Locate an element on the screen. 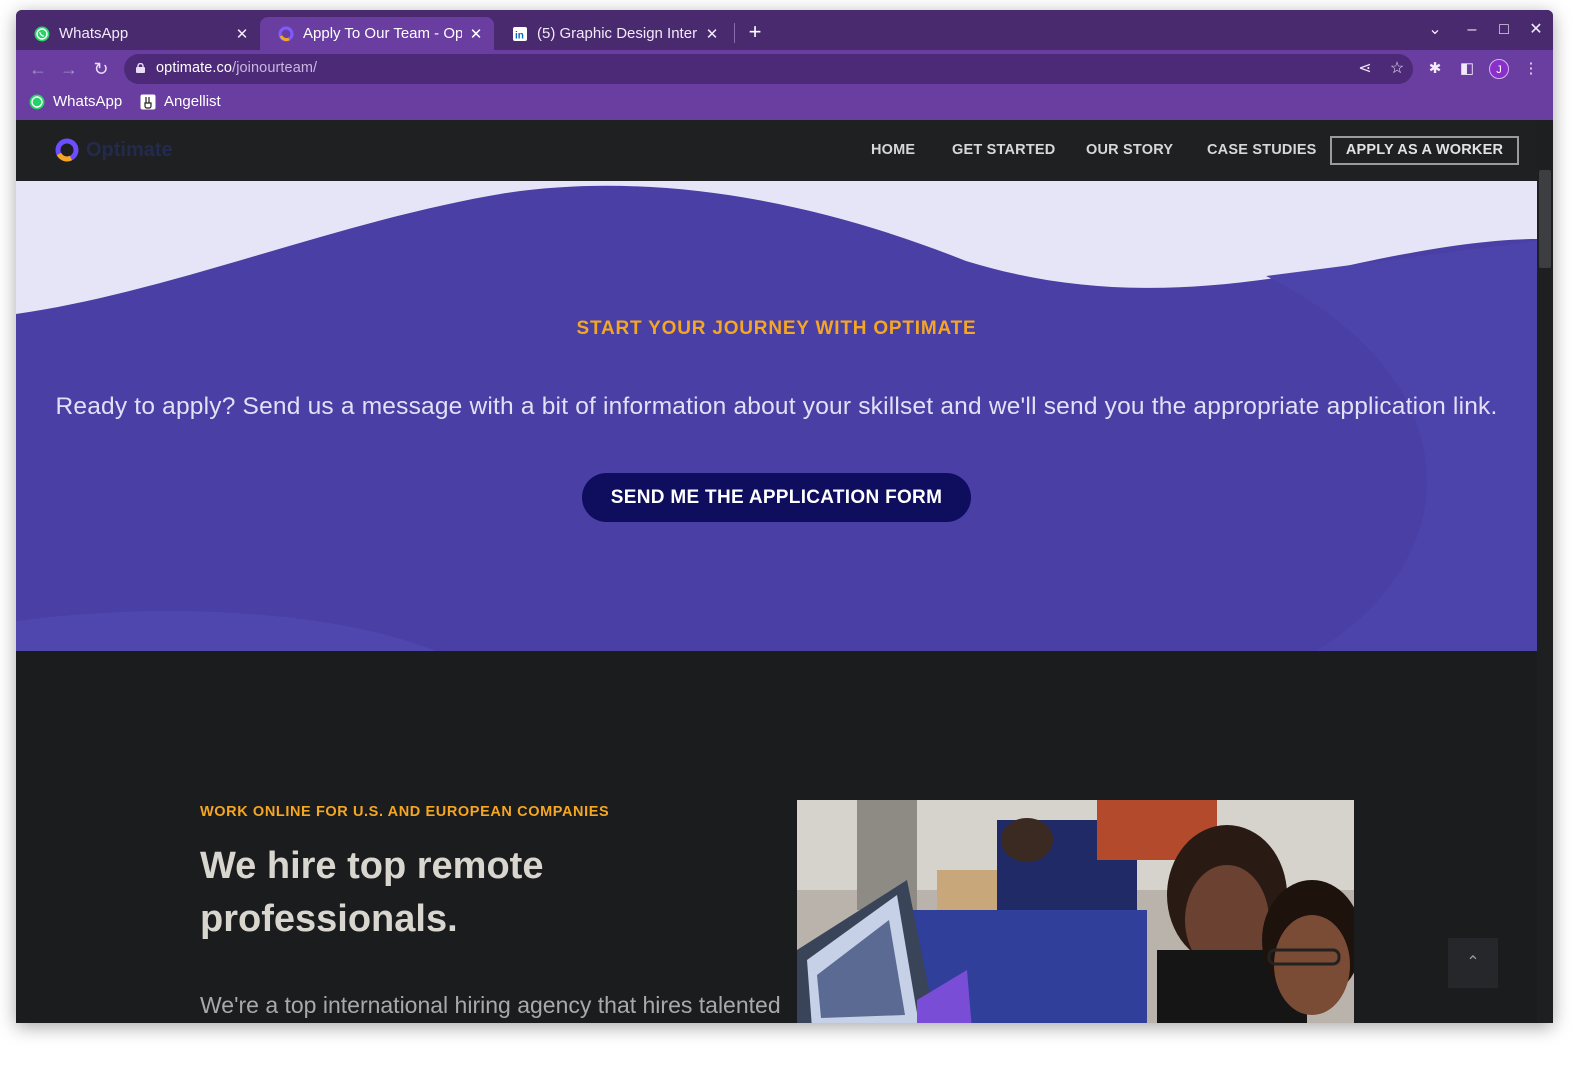  apply-as-worker-button: APPLY AS A WORKER is located at coordinates (1424, 150).